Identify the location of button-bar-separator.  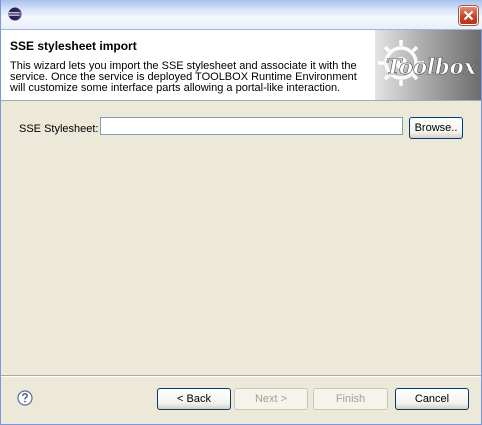
(241, 376).